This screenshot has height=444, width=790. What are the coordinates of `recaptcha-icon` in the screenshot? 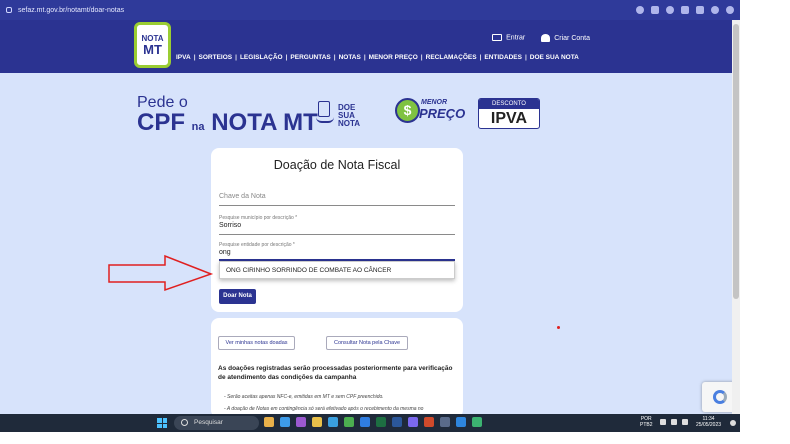 It's located at (720, 397).